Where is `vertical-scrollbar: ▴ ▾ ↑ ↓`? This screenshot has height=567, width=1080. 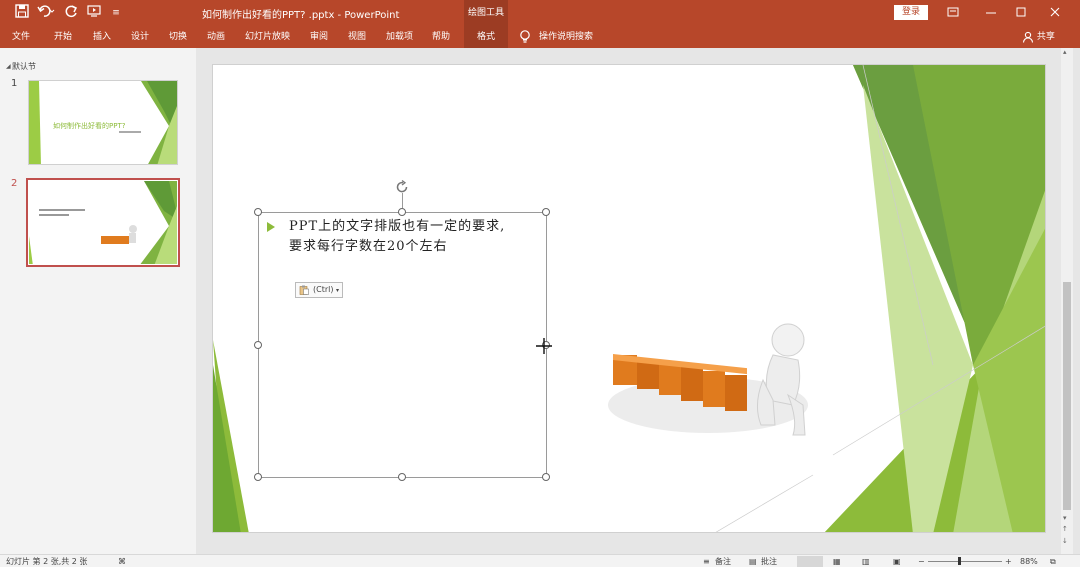
vertical-scrollbar: ▴ ▾ ↑ ↓ is located at coordinates (1067, 301).